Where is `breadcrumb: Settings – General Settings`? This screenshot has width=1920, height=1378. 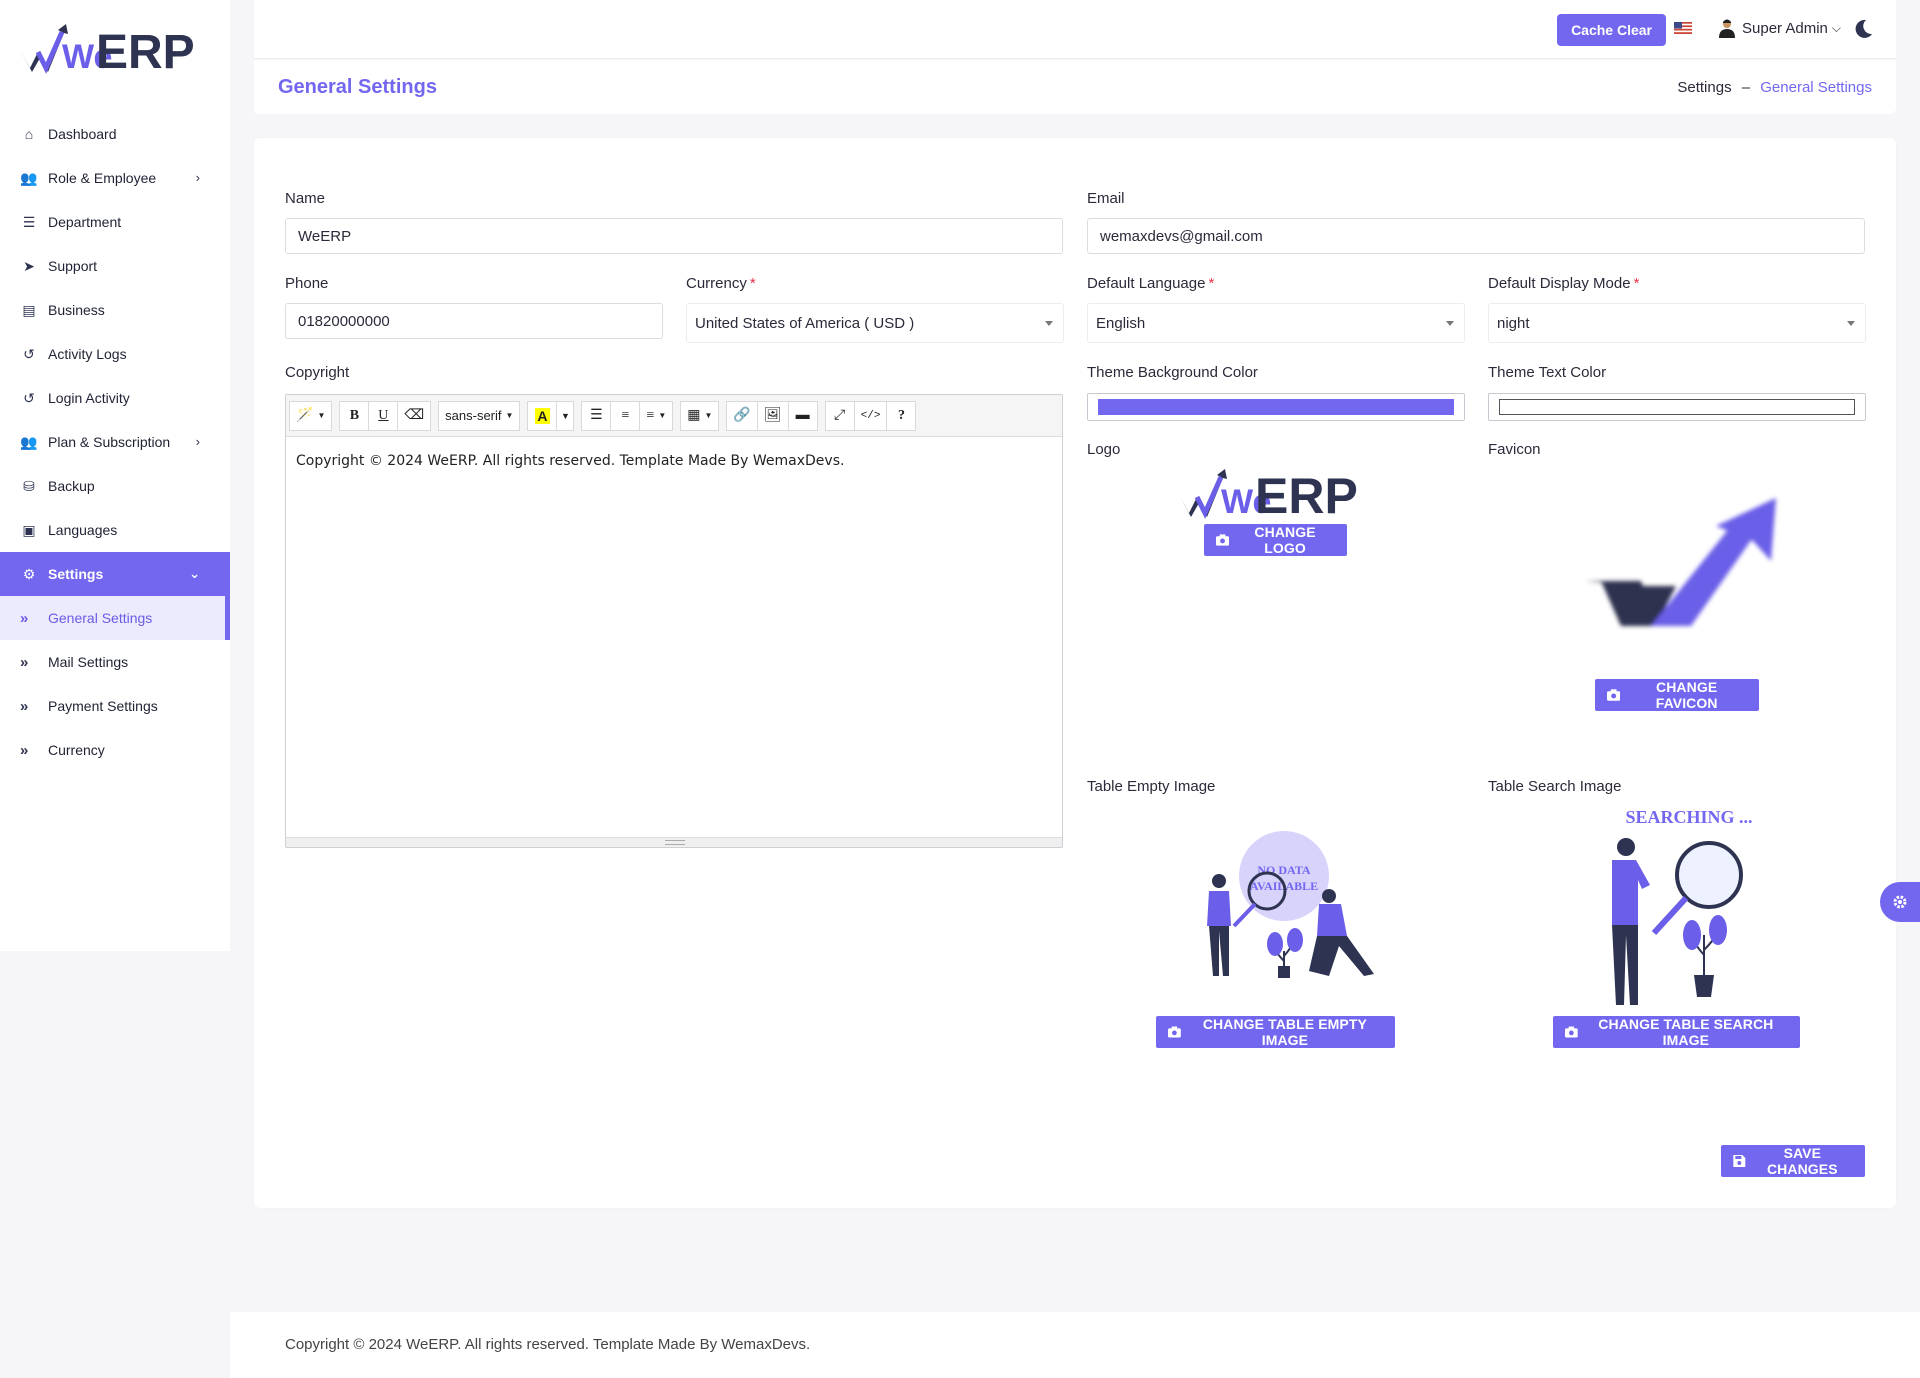
breadcrumb: Settings – General Settings is located at coordinates (1774, 87).